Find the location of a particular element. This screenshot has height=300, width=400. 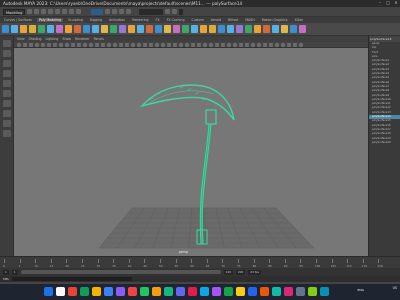

redo-icon is located at coordinates (58, 11).